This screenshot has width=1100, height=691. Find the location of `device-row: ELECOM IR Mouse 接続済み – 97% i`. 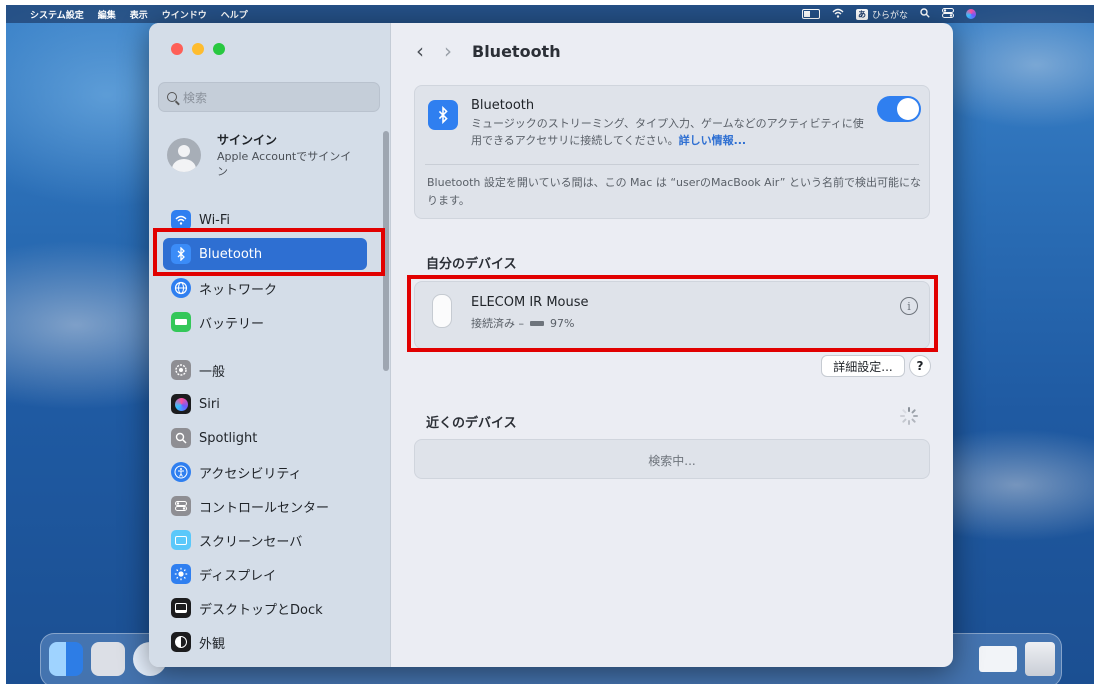

device-row: ELECOM IR Mouse 接続済み – 97% i is located at coordinates (672, 315).